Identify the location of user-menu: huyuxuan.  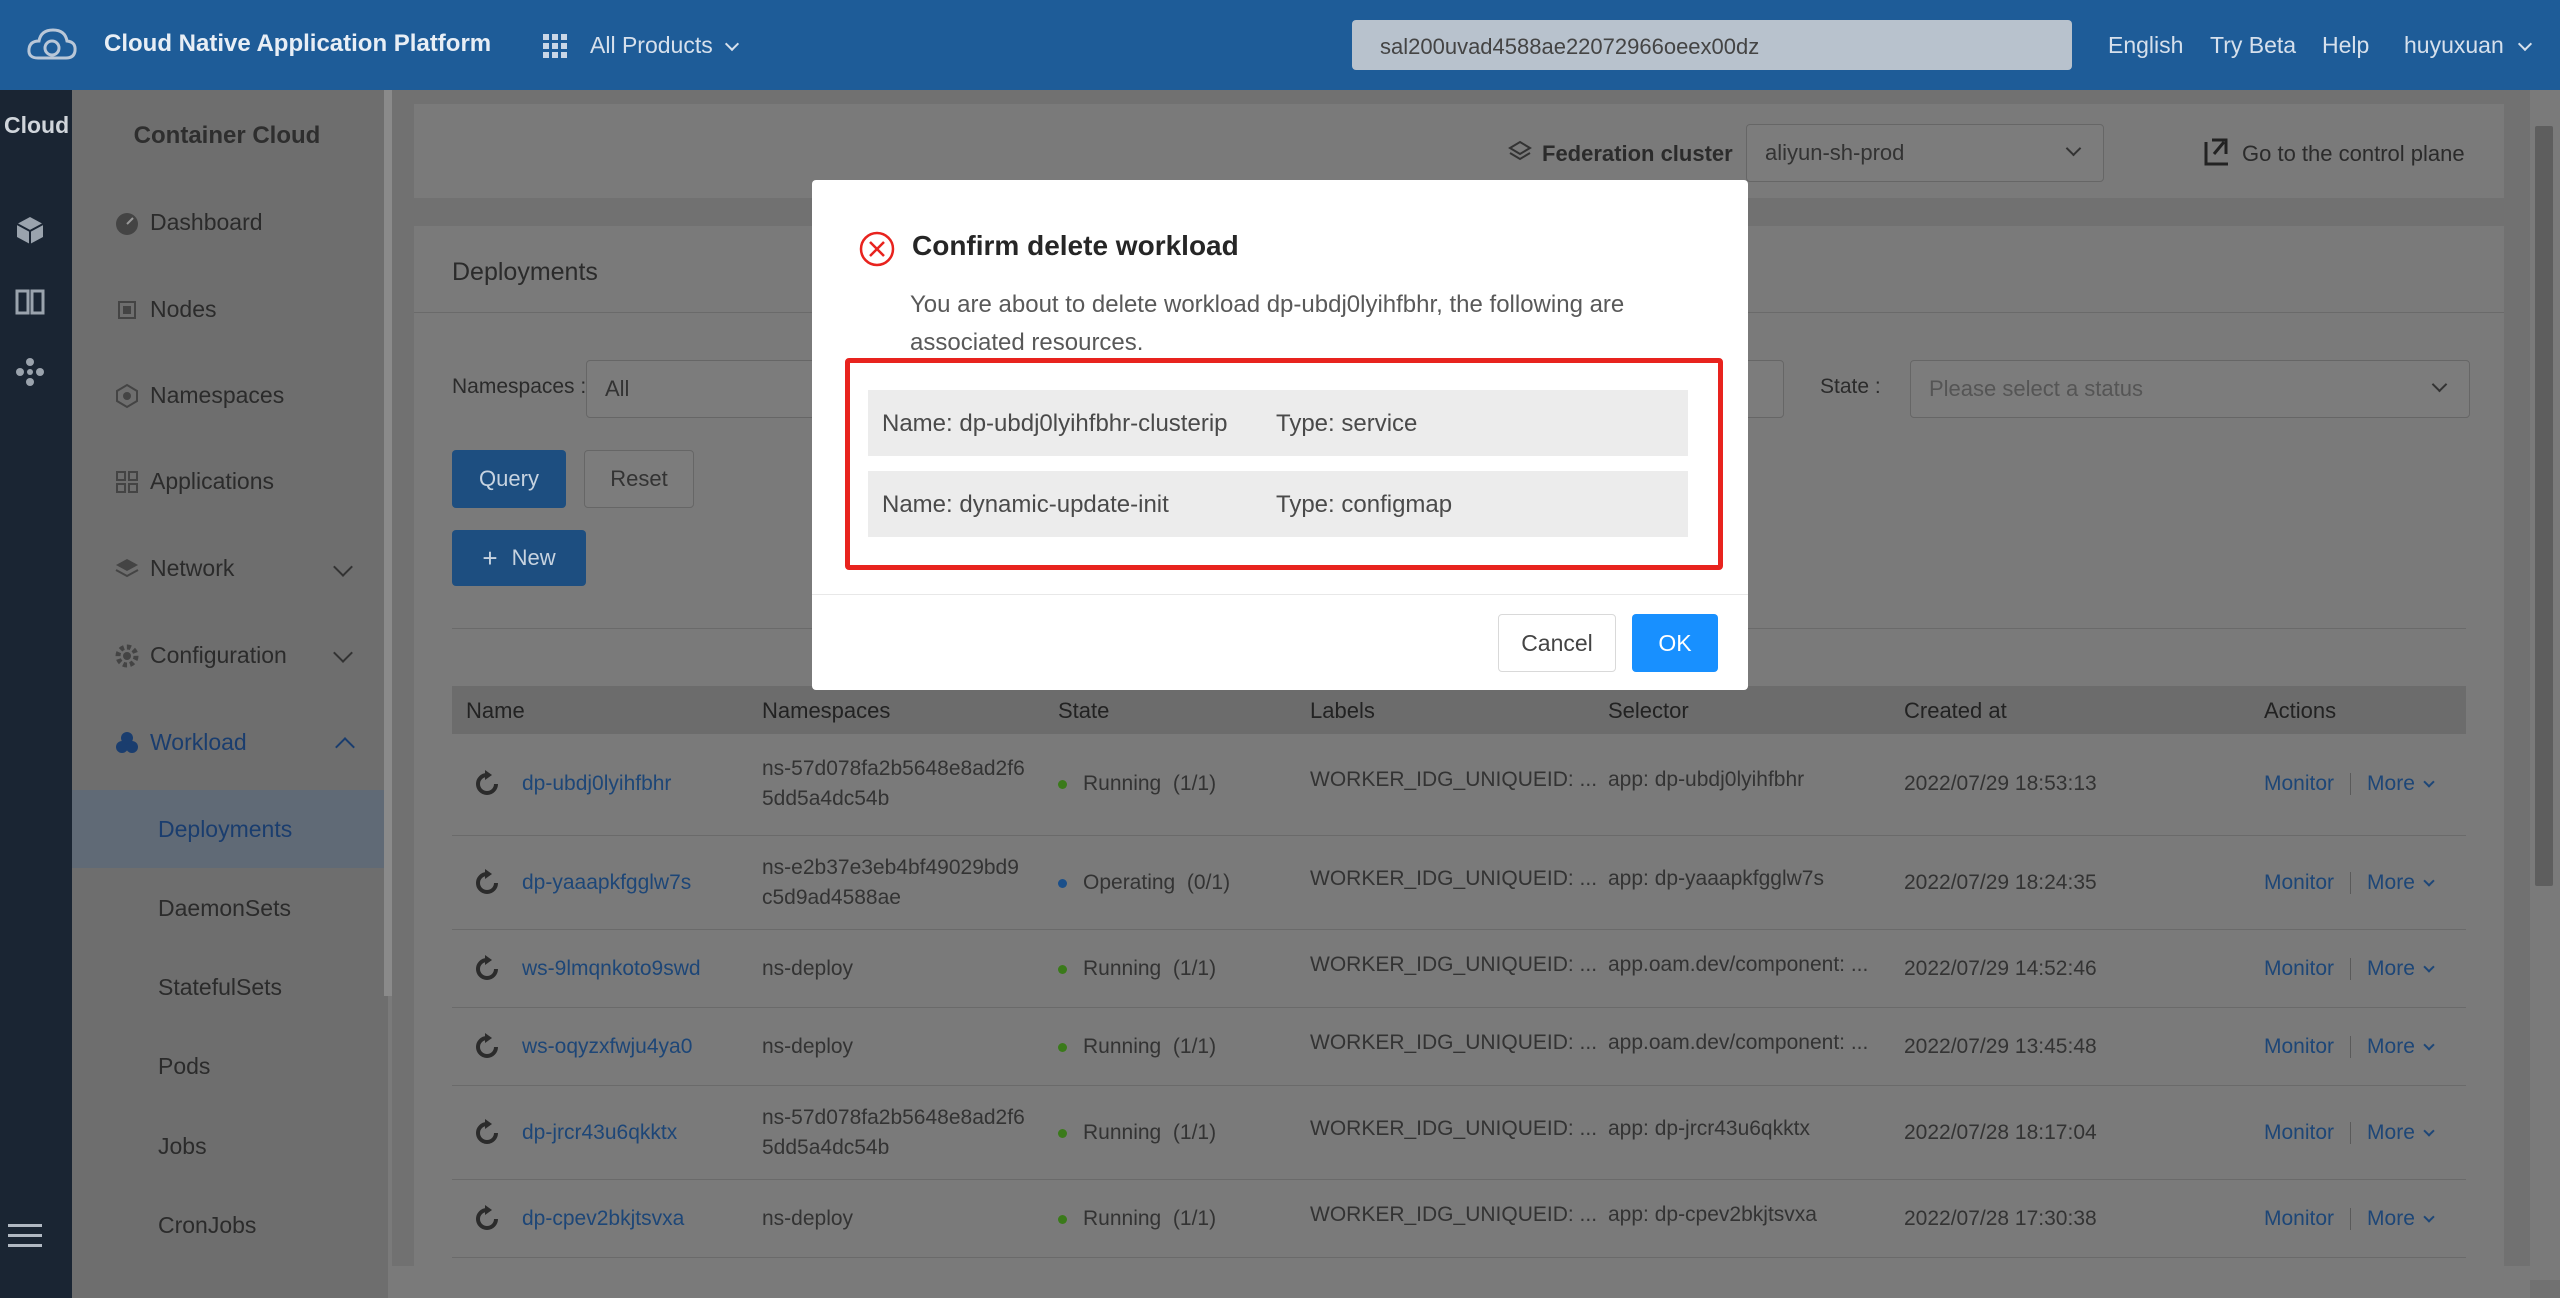
(2468, 45).